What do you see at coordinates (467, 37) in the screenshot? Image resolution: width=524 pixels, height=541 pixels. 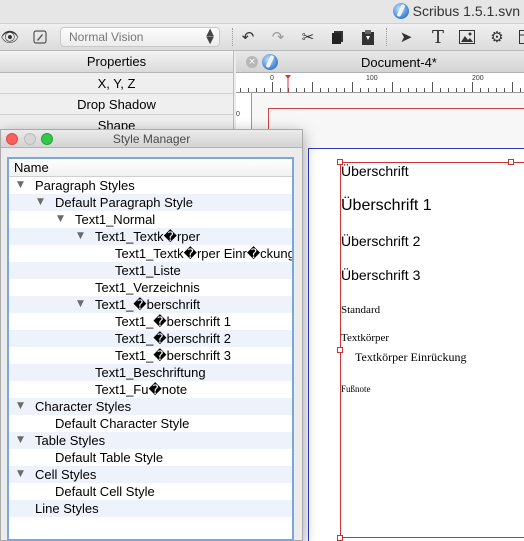 I see `image-frame-icon` at bounding box center [467, 37].